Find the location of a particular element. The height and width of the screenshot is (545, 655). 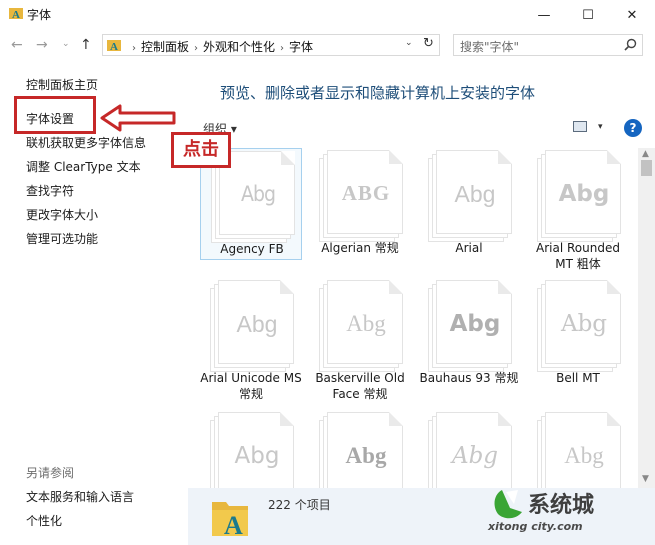

font-tile-arial-rounded: Abg Arial Rounded MT 粗体 is located at coordinates (578, 209).